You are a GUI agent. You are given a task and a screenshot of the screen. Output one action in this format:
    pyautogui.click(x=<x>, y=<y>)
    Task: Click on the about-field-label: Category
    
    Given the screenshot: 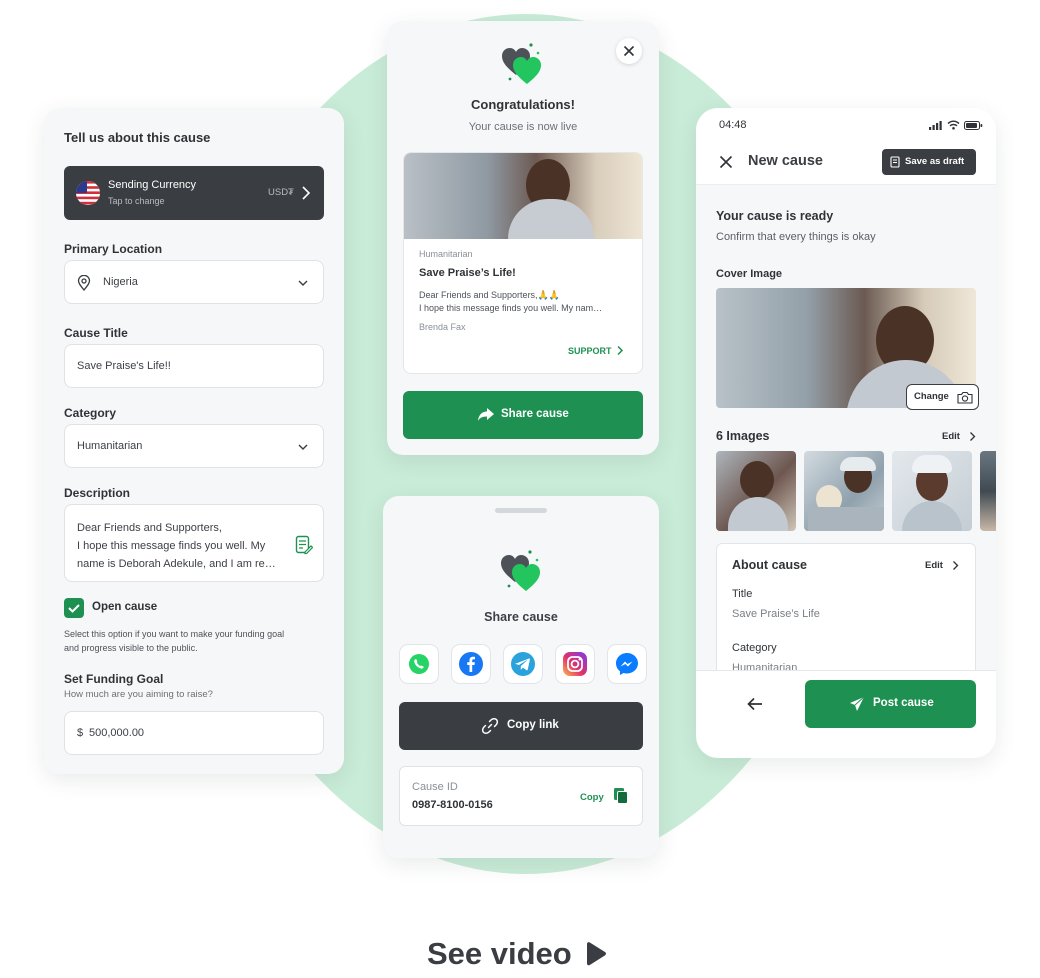 What is the action you would take?
    pyautogui.click(x=754, y=648)
    